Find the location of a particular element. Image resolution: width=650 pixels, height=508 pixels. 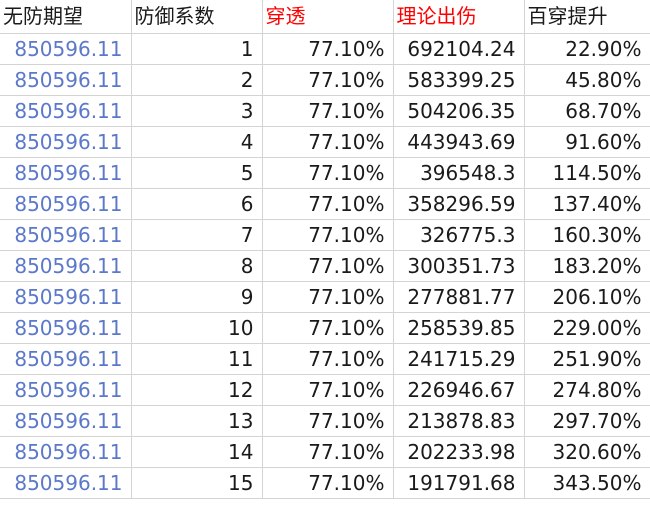

cell-penetration-gain: 183.20% is located at coordinates (587, 266).